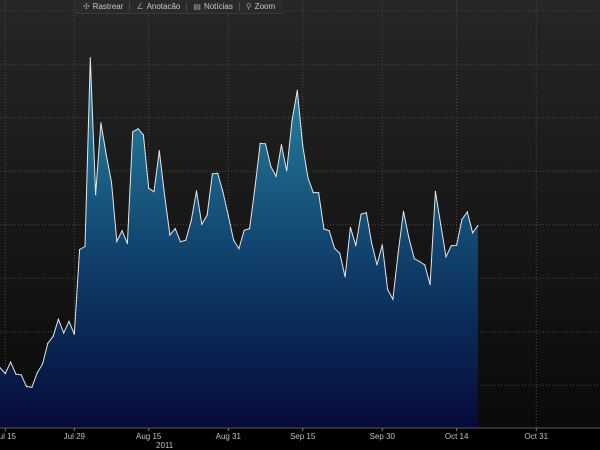  Describe the element at coordinates (303, 436) in the screenshot. I see `x-tick-label: Sep 15` at that location.